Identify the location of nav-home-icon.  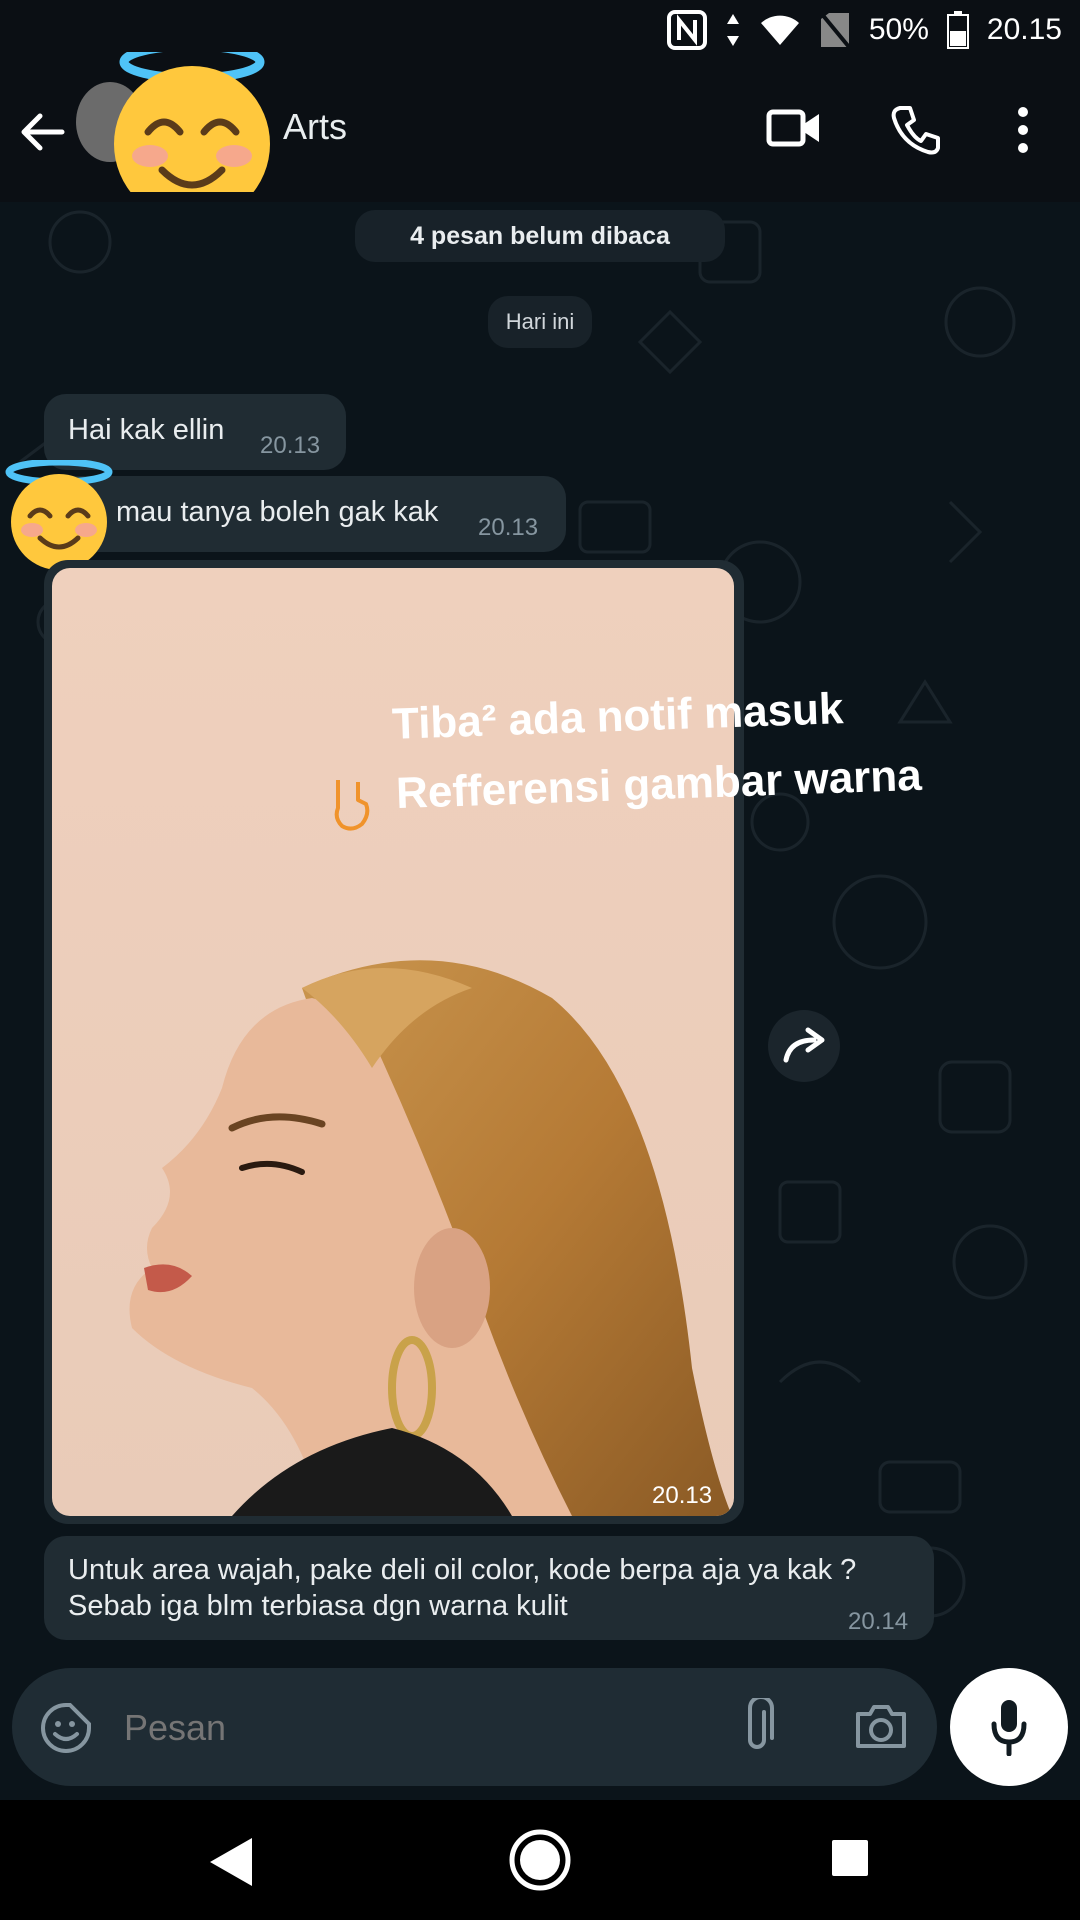
(540, 1860).